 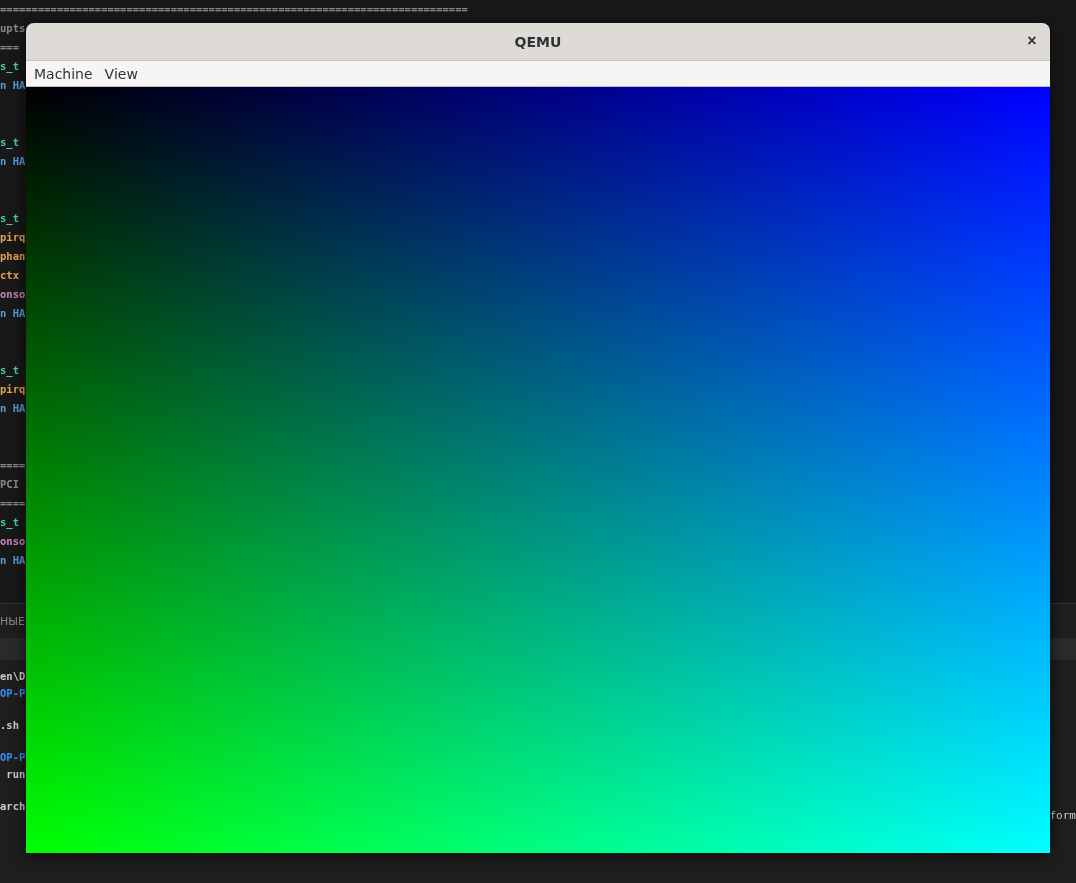 What do you see at coordinates (9, 47) in the screenshot?
I see `code-line: ===` at bounding box center [9, 47].